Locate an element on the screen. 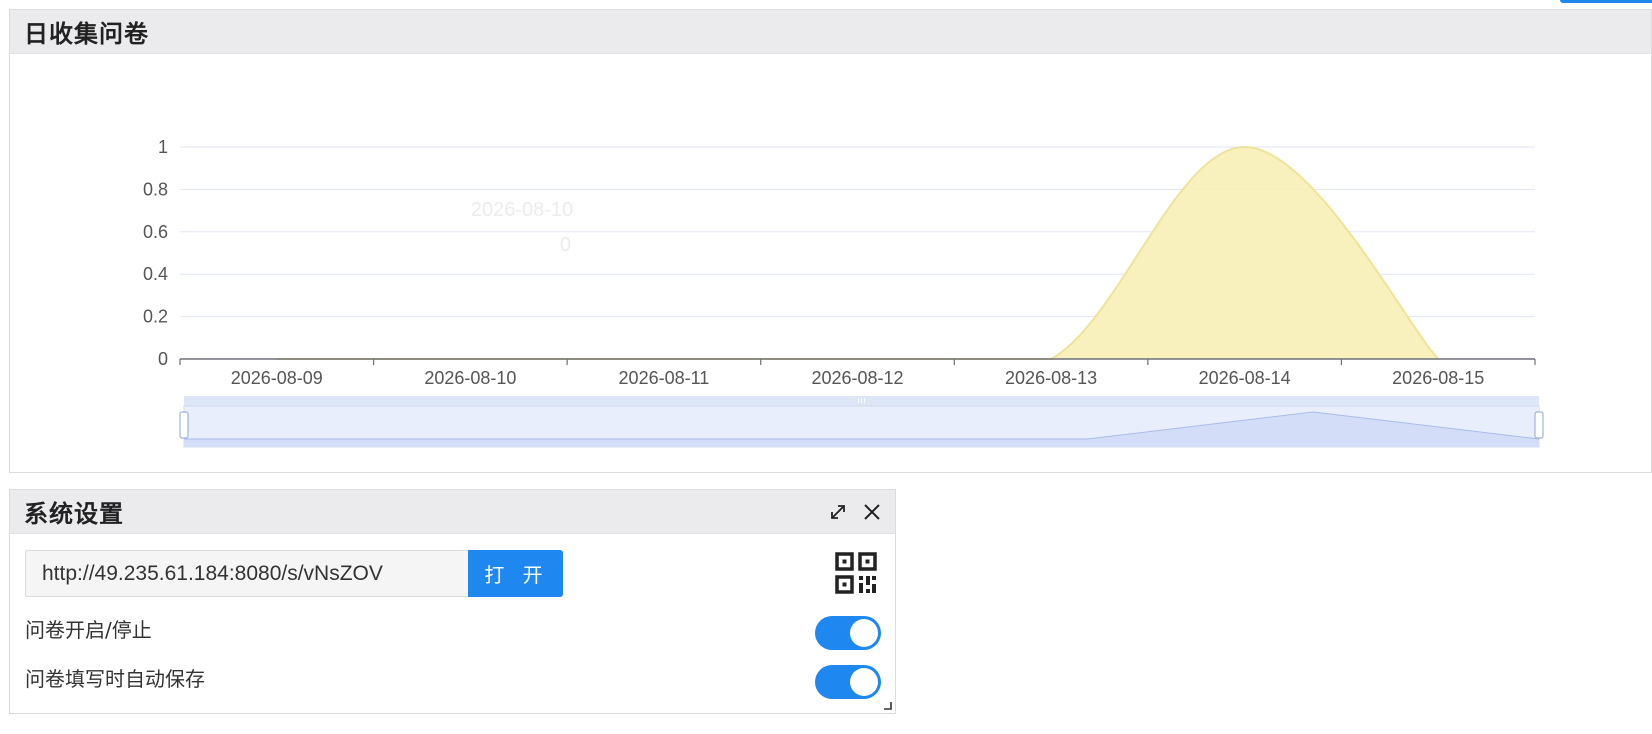  y-tick-label: 0.4 is located at coordinates (155, 274).